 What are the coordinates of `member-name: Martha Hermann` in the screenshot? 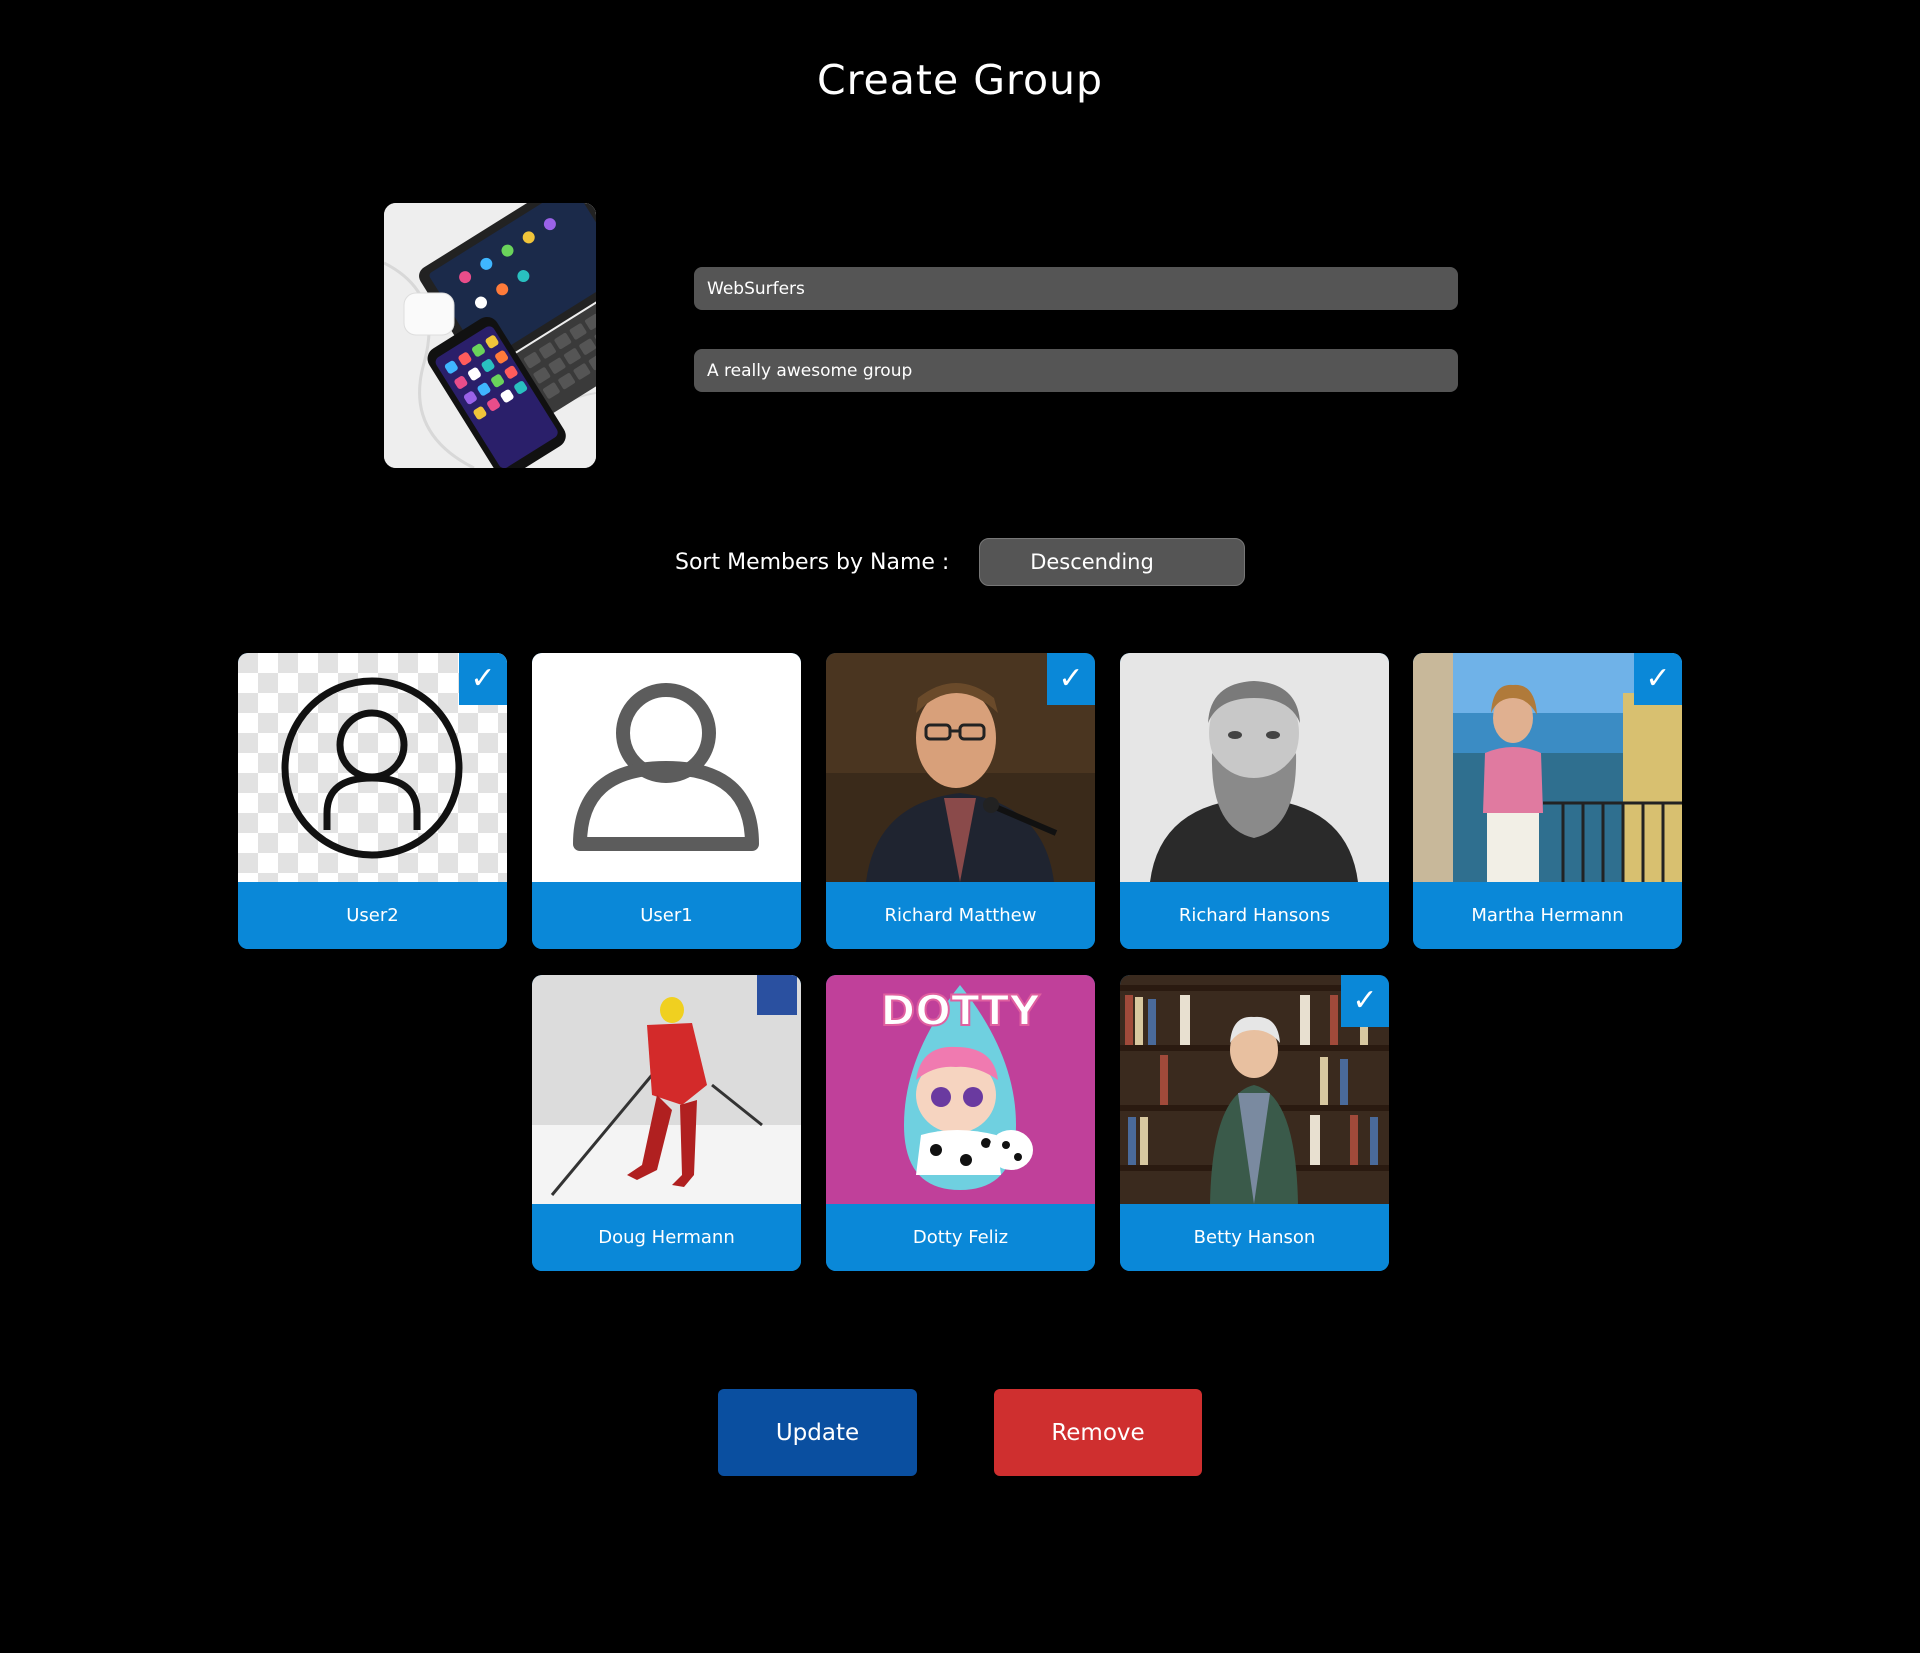 It's located at (1547, 915).